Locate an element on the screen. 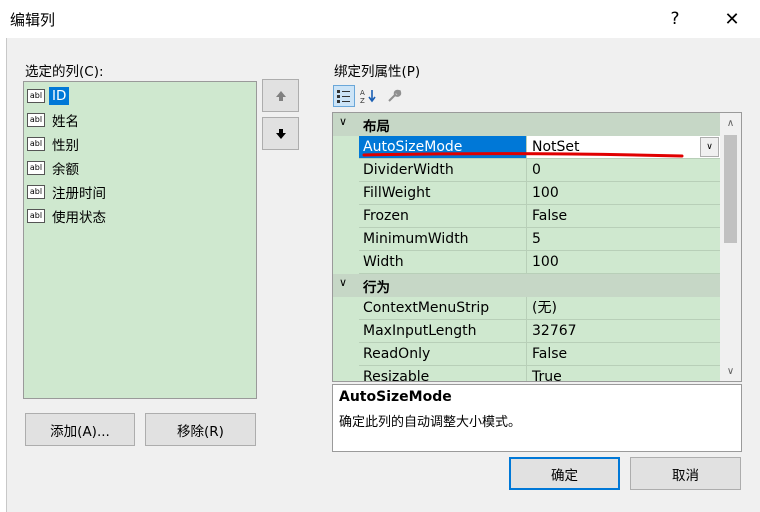 Image resolution: width=760 pixels, height=512 pixels. close-button: ✕ is located at coordinates (732, 19).